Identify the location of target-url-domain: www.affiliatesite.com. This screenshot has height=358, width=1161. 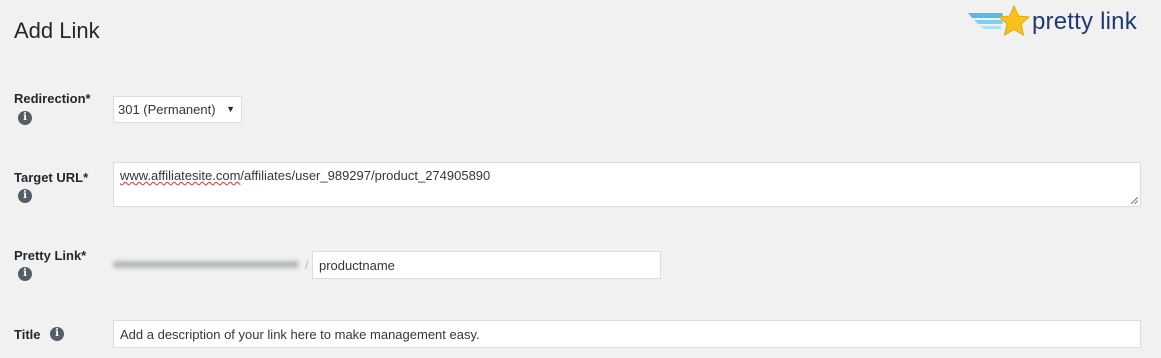
(180, 175).